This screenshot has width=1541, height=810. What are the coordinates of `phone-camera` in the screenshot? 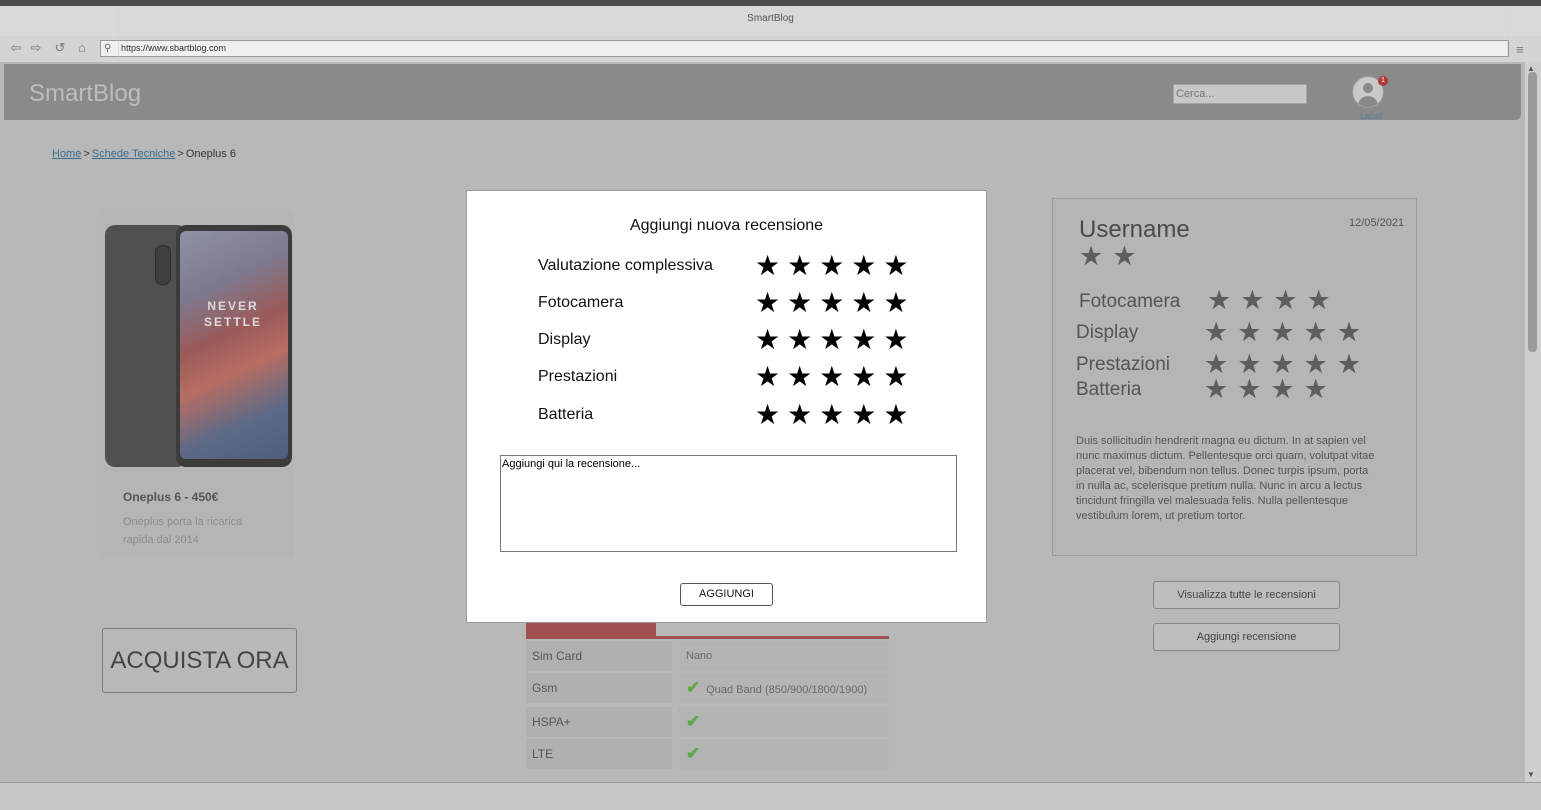 It's located at (163, 265).